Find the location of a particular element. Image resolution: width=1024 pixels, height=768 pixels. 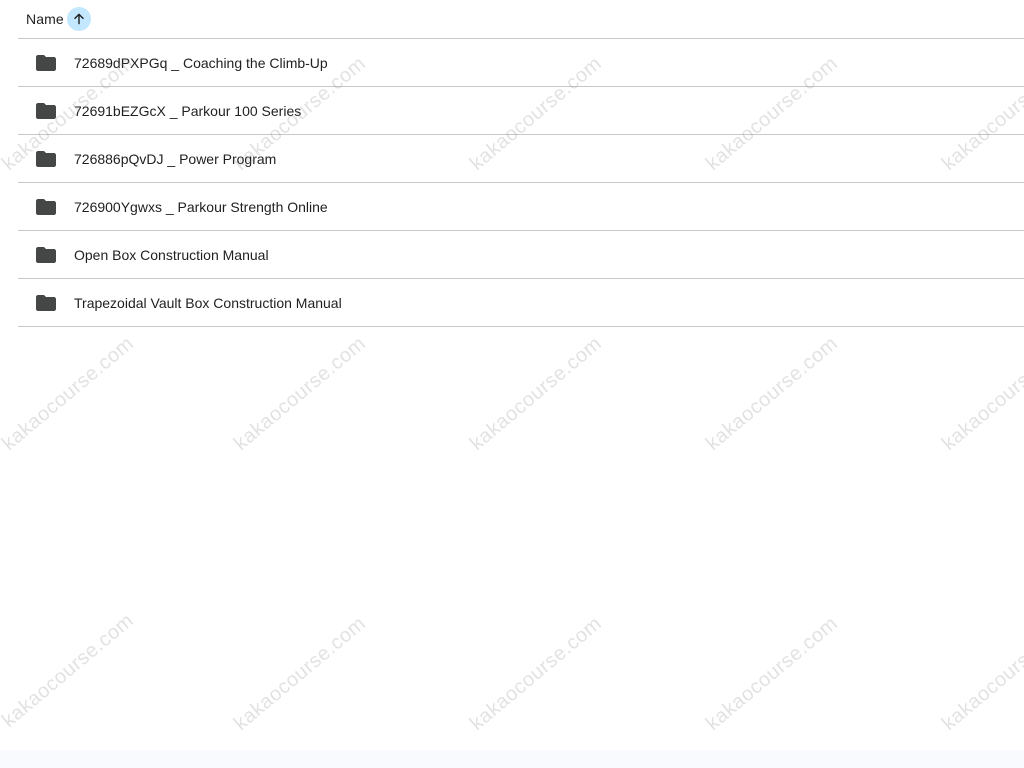

folder-name: 72691bEZGcX _ Parkour 100 Series is located at coordinates (188, 110).